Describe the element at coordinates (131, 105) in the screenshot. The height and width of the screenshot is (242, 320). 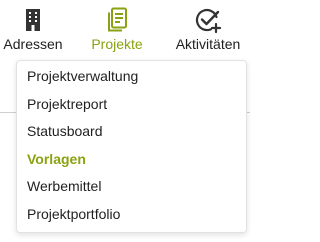
I see `menu-item-projektreport: Projektreport` at that location.